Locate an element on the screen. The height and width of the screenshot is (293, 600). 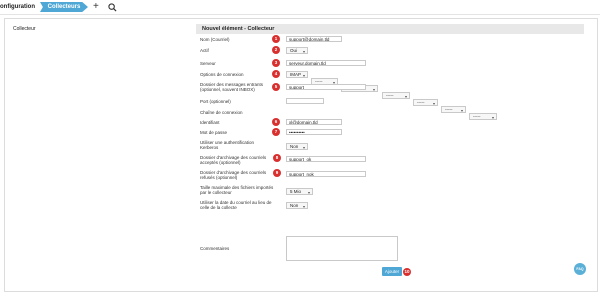
taille-select: 5 Mio ▾ is located at coordinates (299, 191).